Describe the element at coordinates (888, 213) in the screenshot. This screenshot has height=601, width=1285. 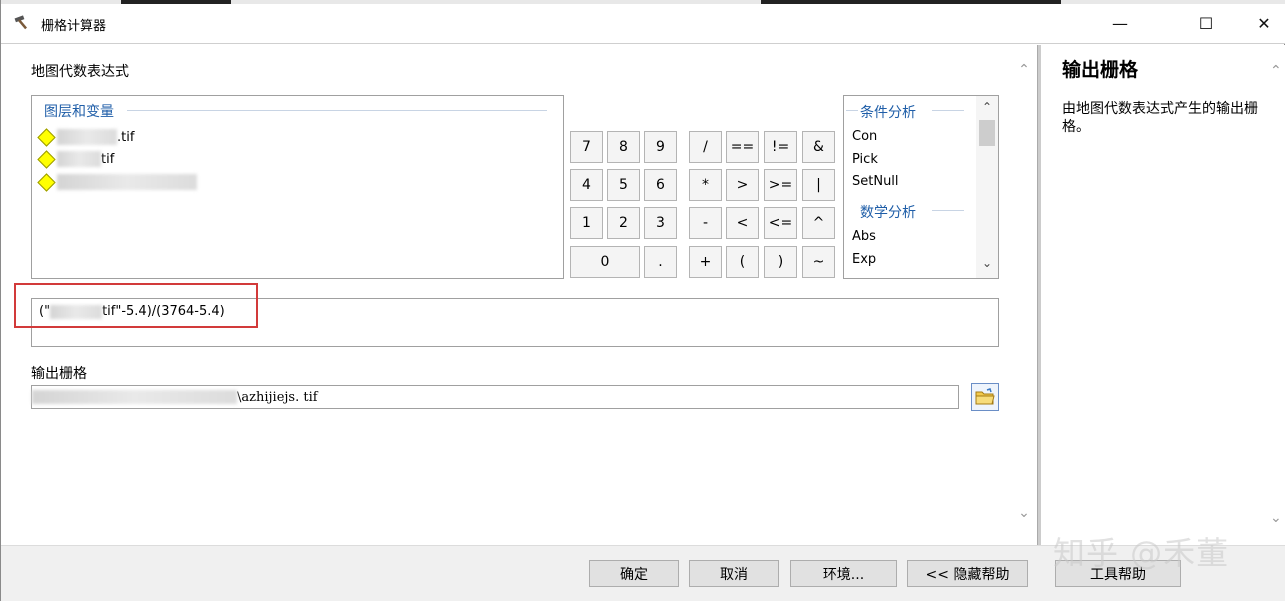
I see `function-group-header: 数学分析` at that location.